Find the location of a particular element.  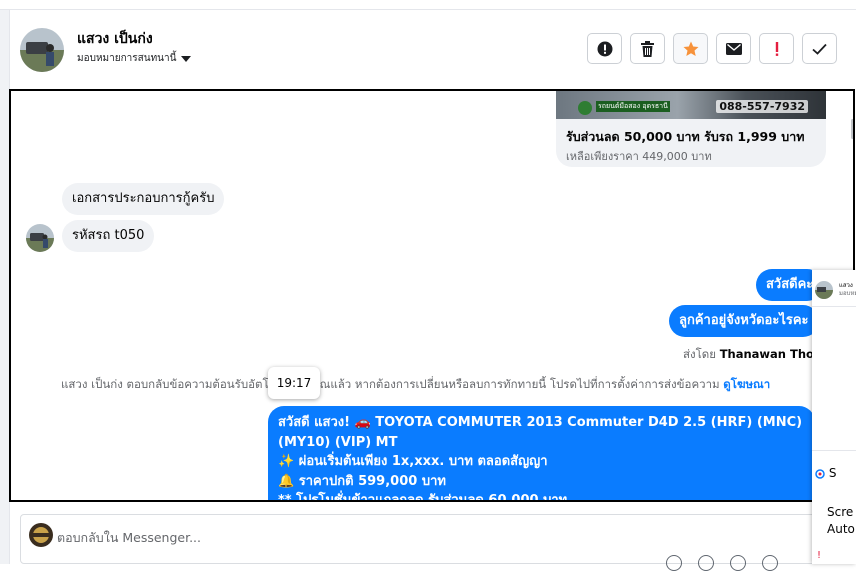

side-panel-avatar is located at coordinates (824, 290).